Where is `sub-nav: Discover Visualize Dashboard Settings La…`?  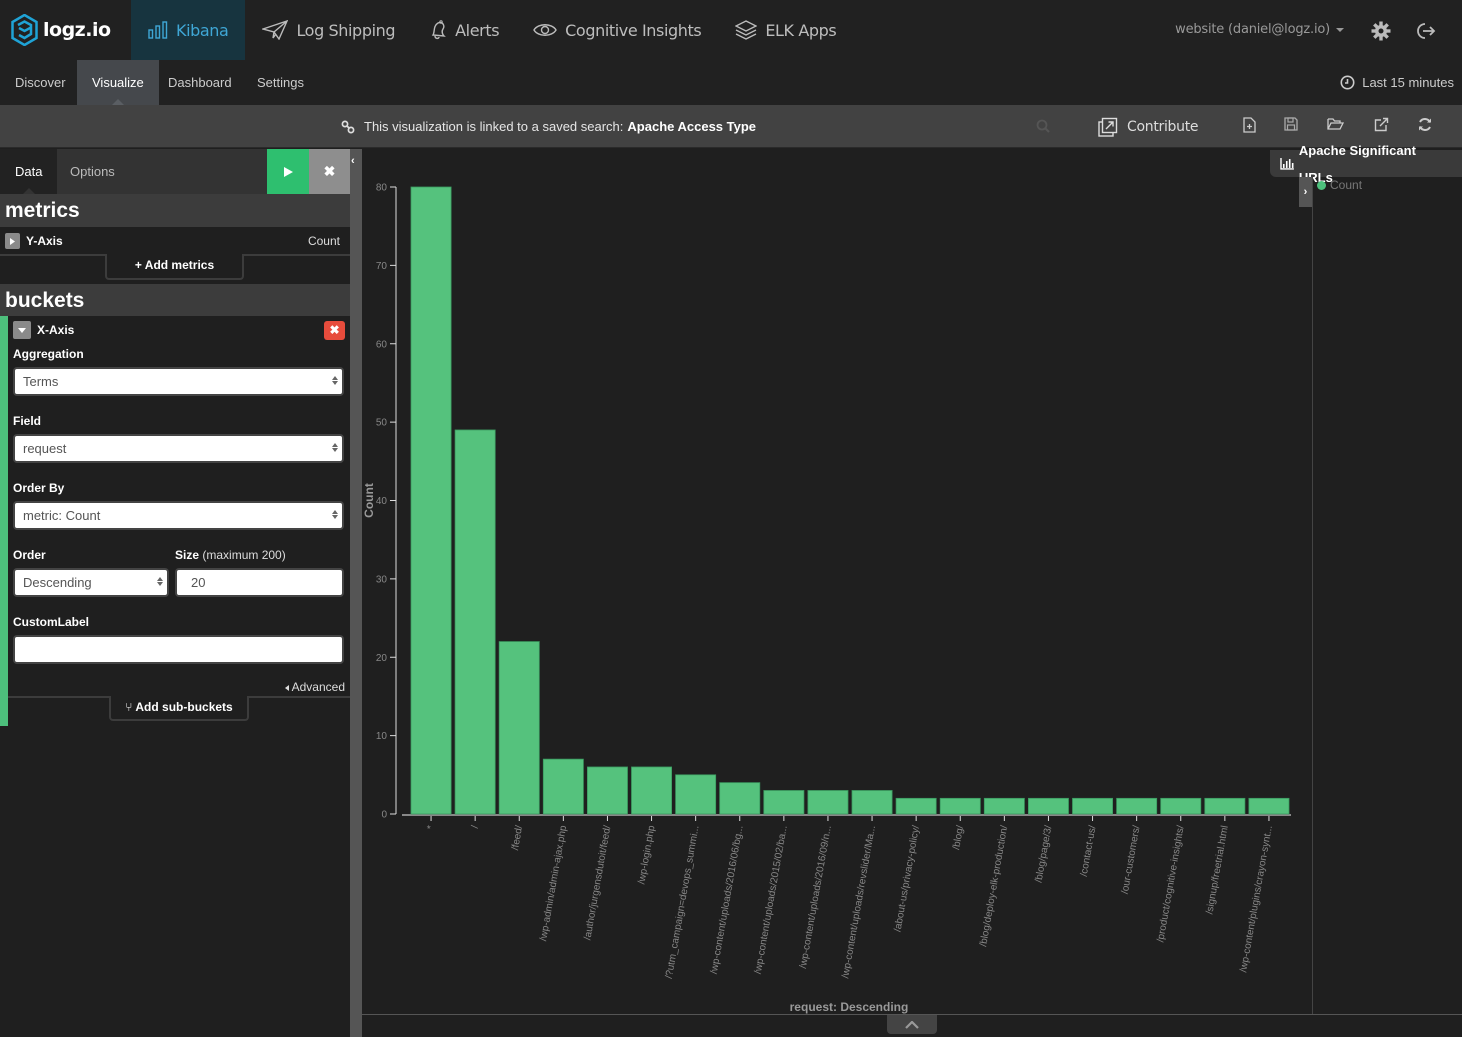 sub-nav: Discover Visualize Dashboard Settings La… is located at coordinates (731, 82).